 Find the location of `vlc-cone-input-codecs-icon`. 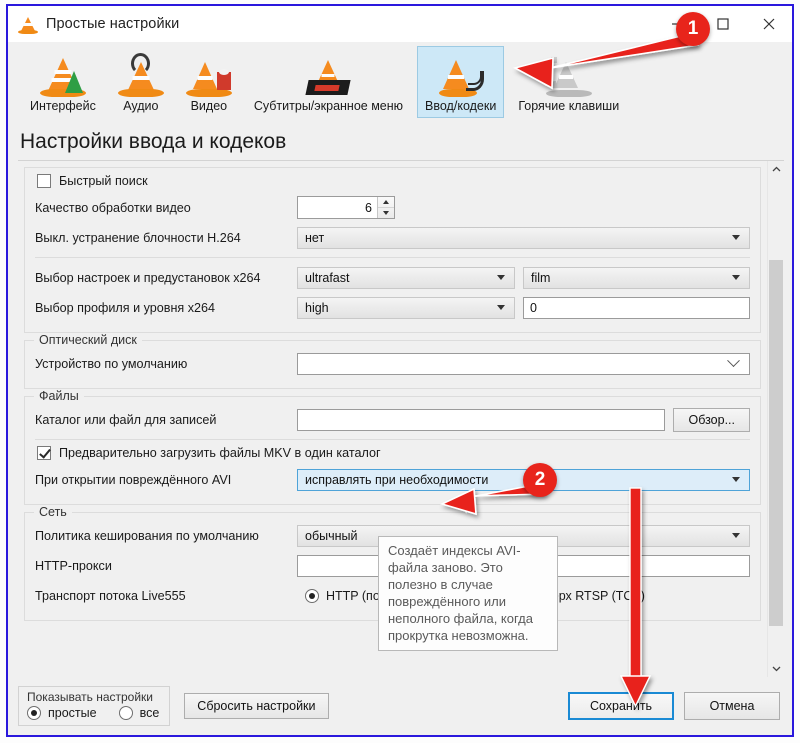

vlc-cone-input-codecs-icon is located at coordinates (461, 74).